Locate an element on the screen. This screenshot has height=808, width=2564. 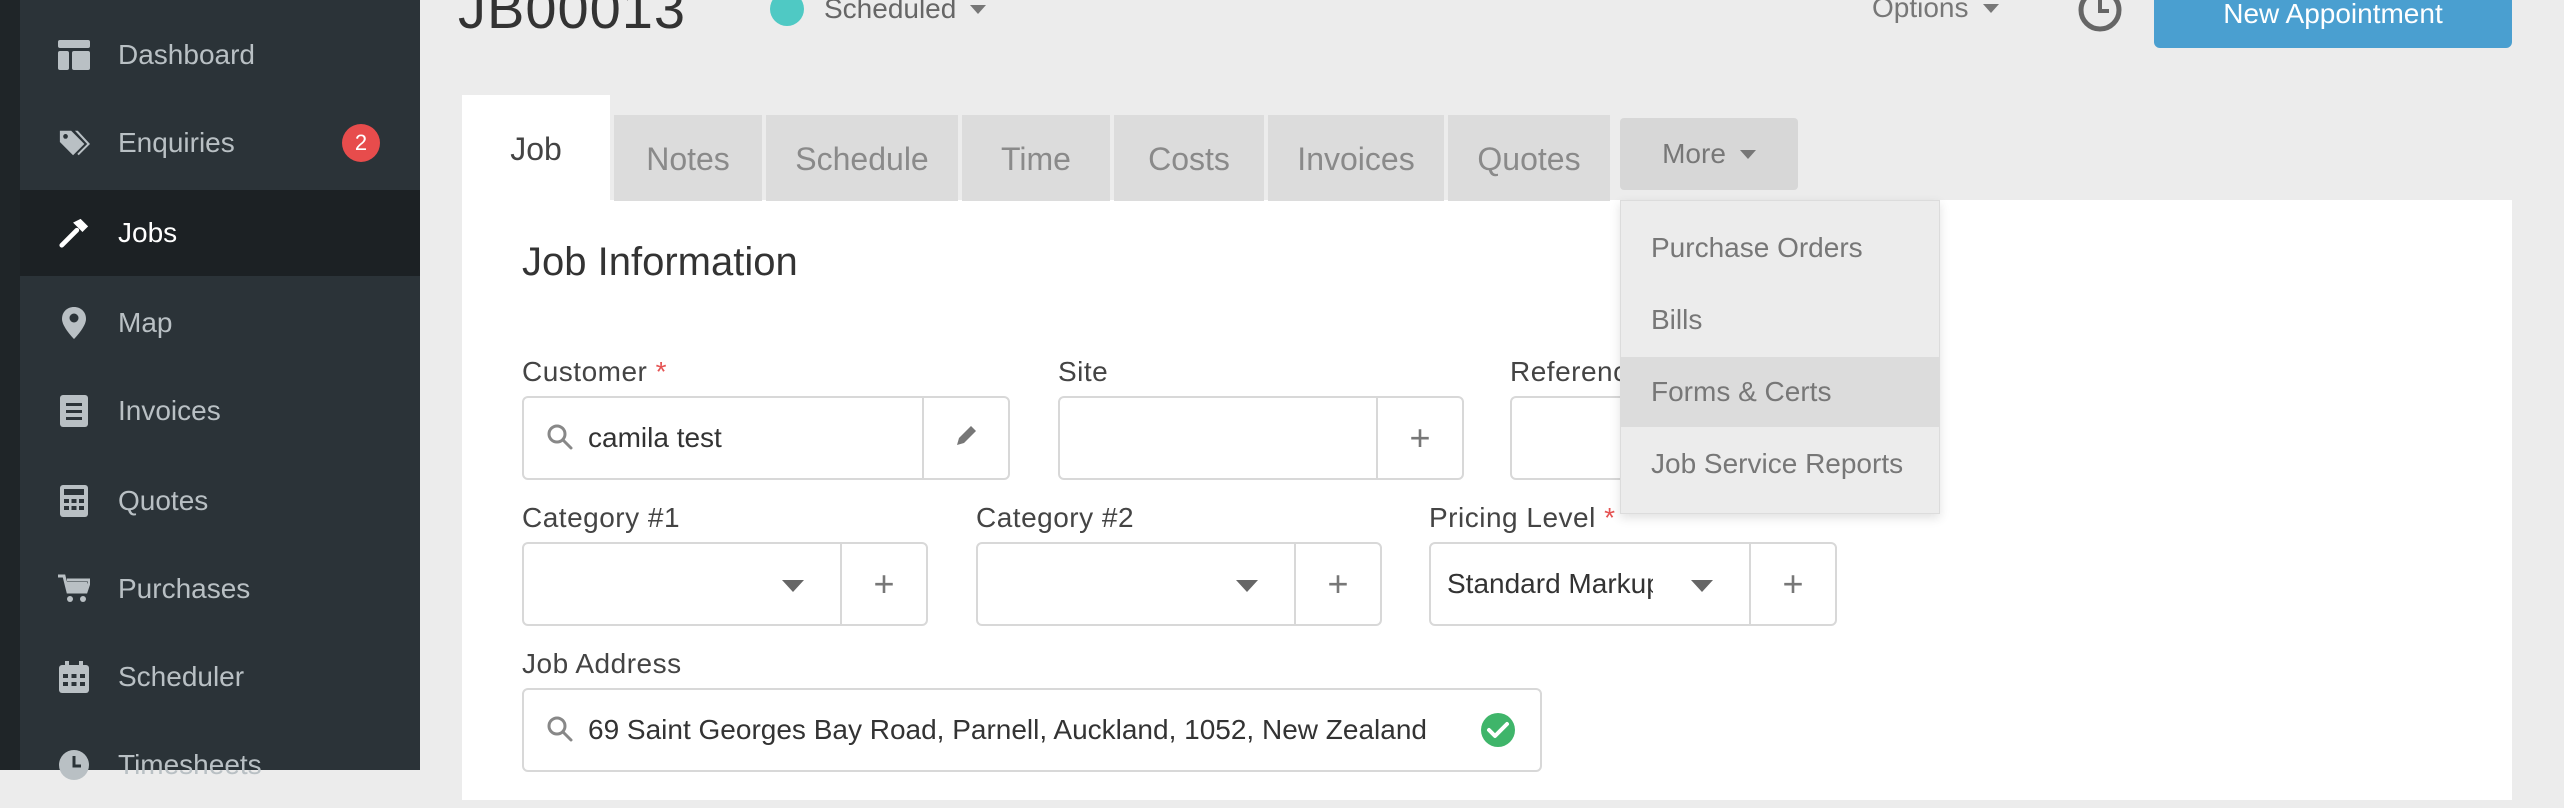
tab-more: More is located at coordinates (1709, 154).